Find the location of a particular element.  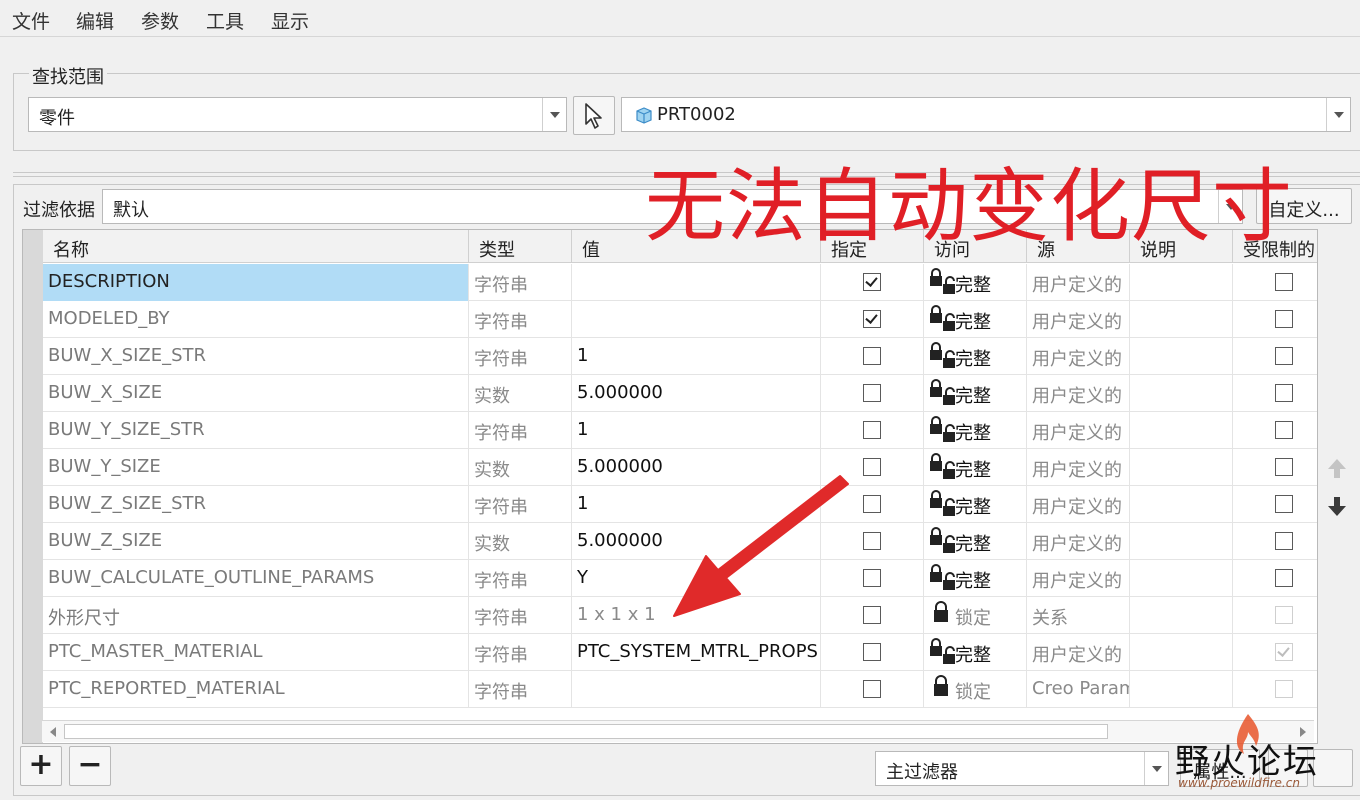

menu-display: 显示 is located at coordinates (290, 20).